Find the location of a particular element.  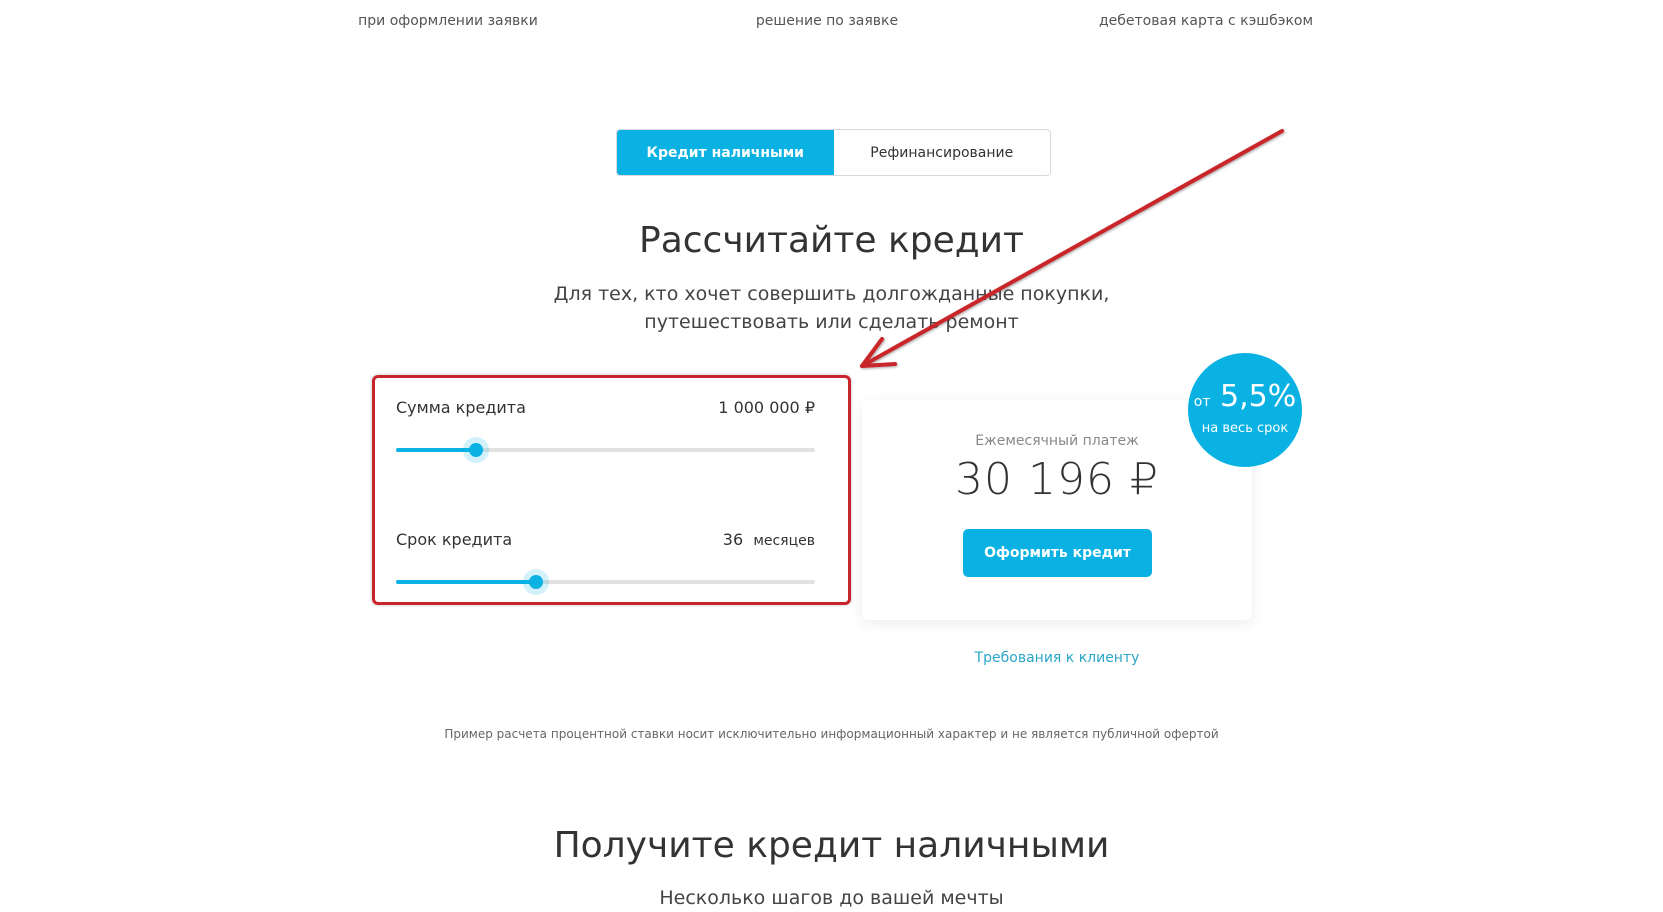

client-requirements-link: Требования к клиенту is located at coordinates (1057, 658).